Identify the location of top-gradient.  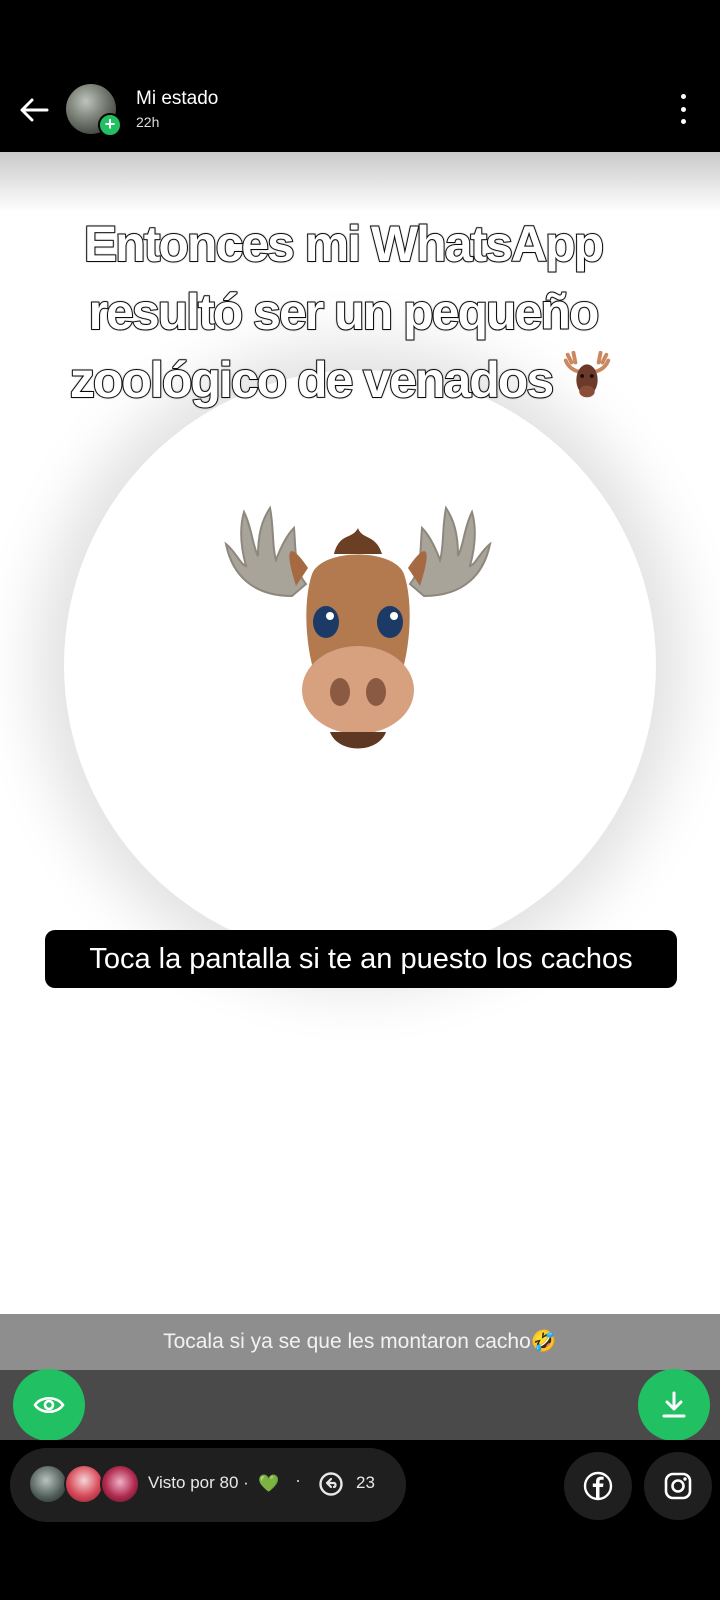
(360, 182).